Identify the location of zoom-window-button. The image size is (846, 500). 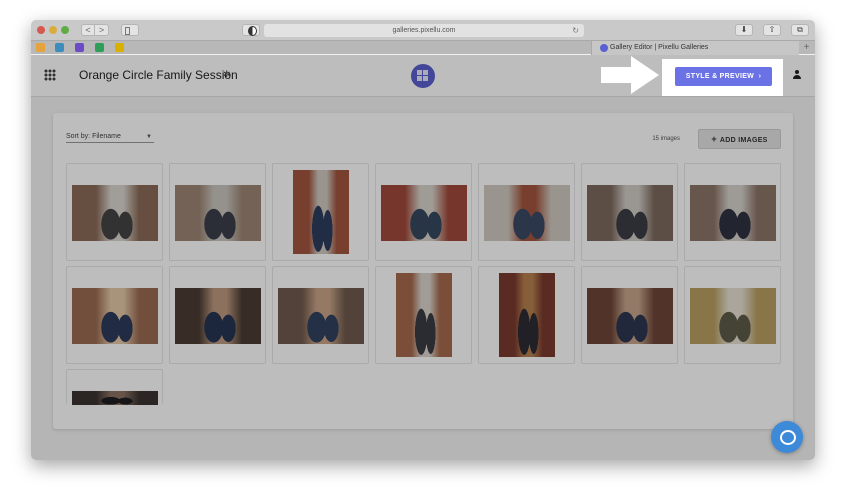
(65, 30).